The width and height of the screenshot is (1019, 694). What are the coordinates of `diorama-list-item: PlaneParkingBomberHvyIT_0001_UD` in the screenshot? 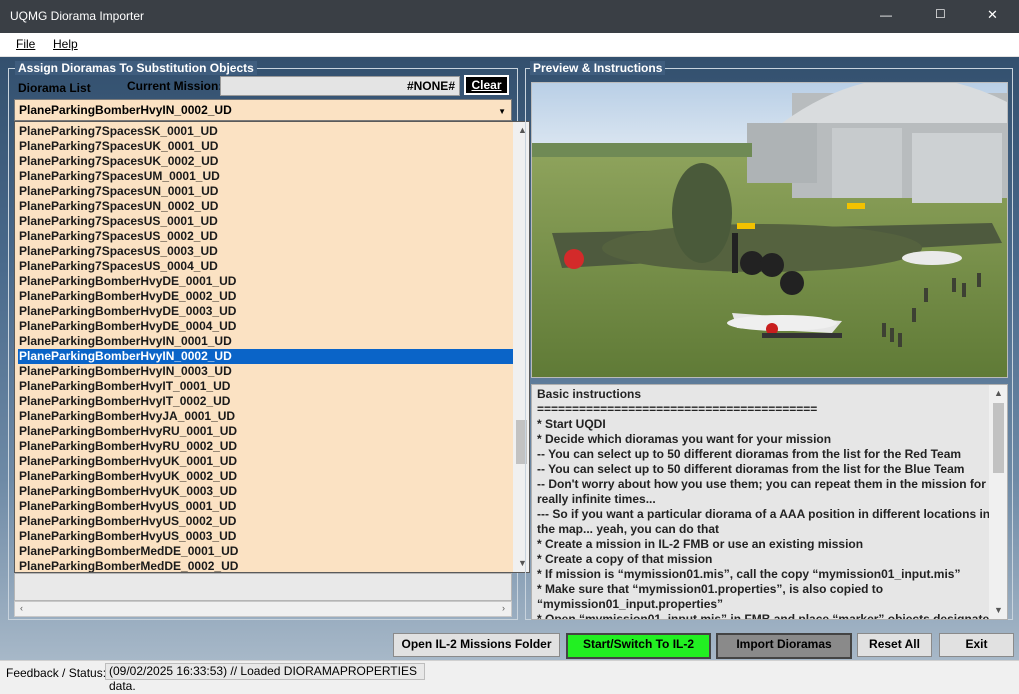 It's located at (266, 386).